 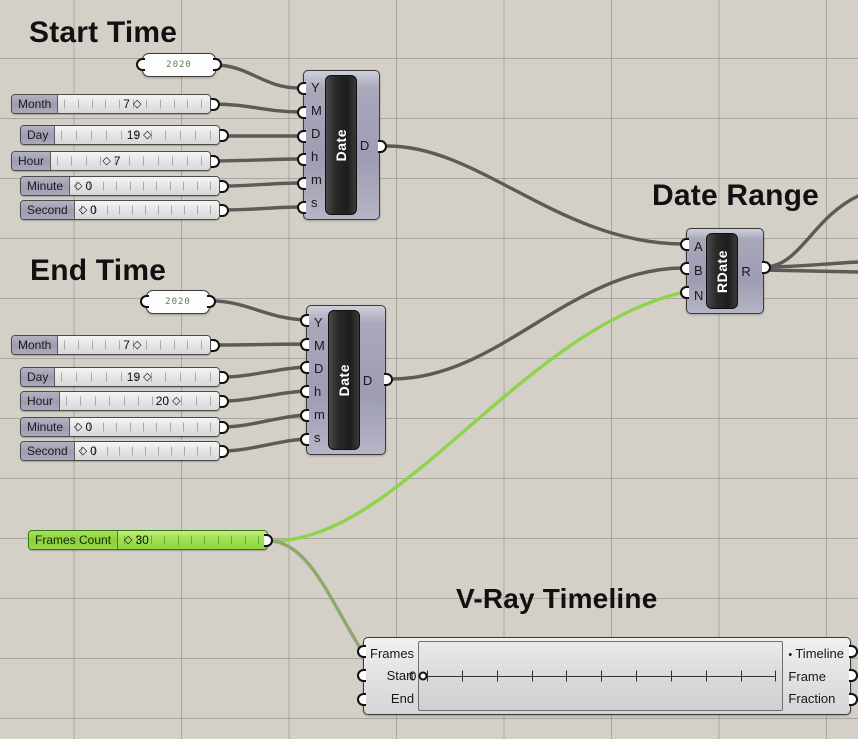 What do you see at coordinates (304, 391) in the screenshot?
I see `port-end-date-h` at bounding box center [304, 391].